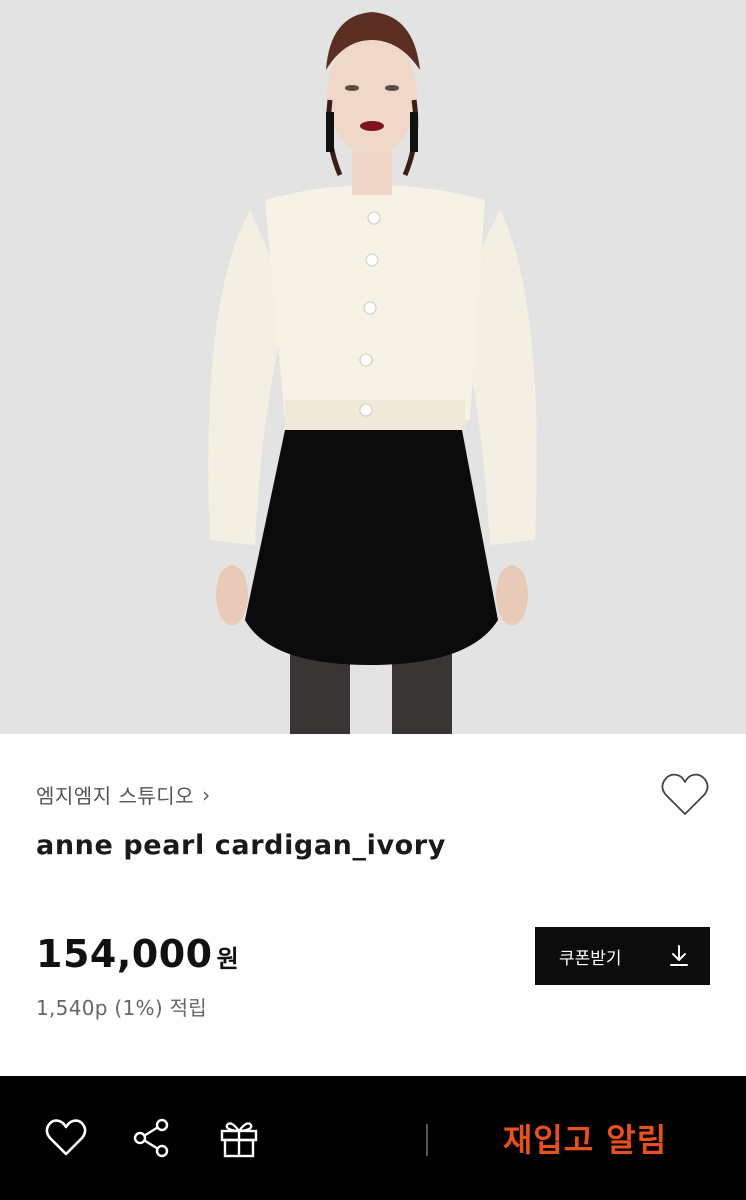 The width and height of the screenshot is (746, 1200). Describe the element at coordinates (115, 796) in the screenshot. I see `brand-name: 엠지엠지 스튜디오` at that location.